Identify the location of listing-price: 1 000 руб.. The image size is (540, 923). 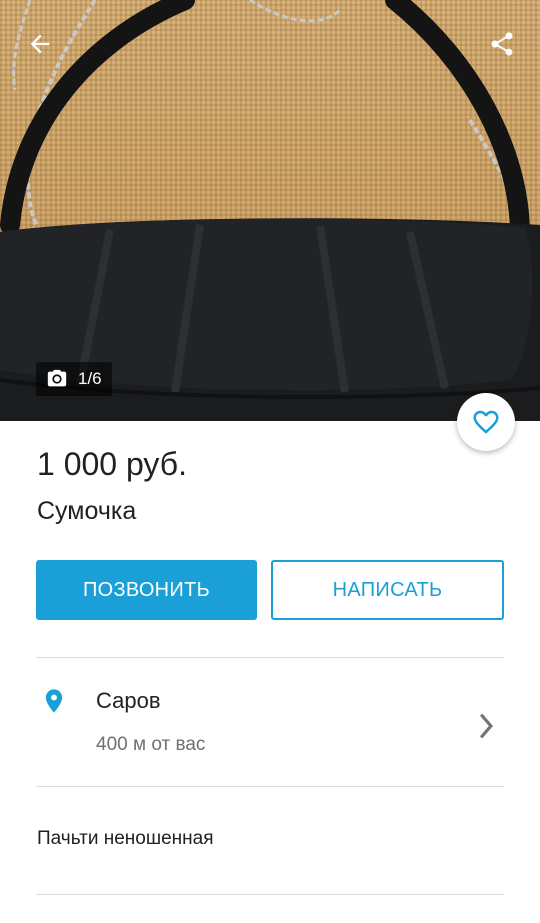
(112, 464).